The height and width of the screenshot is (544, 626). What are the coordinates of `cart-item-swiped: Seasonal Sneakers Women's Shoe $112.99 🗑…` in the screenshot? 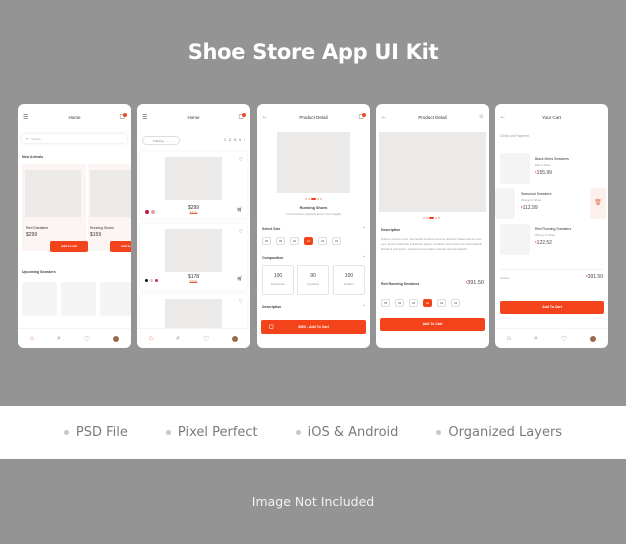 It's located at (551, 203).